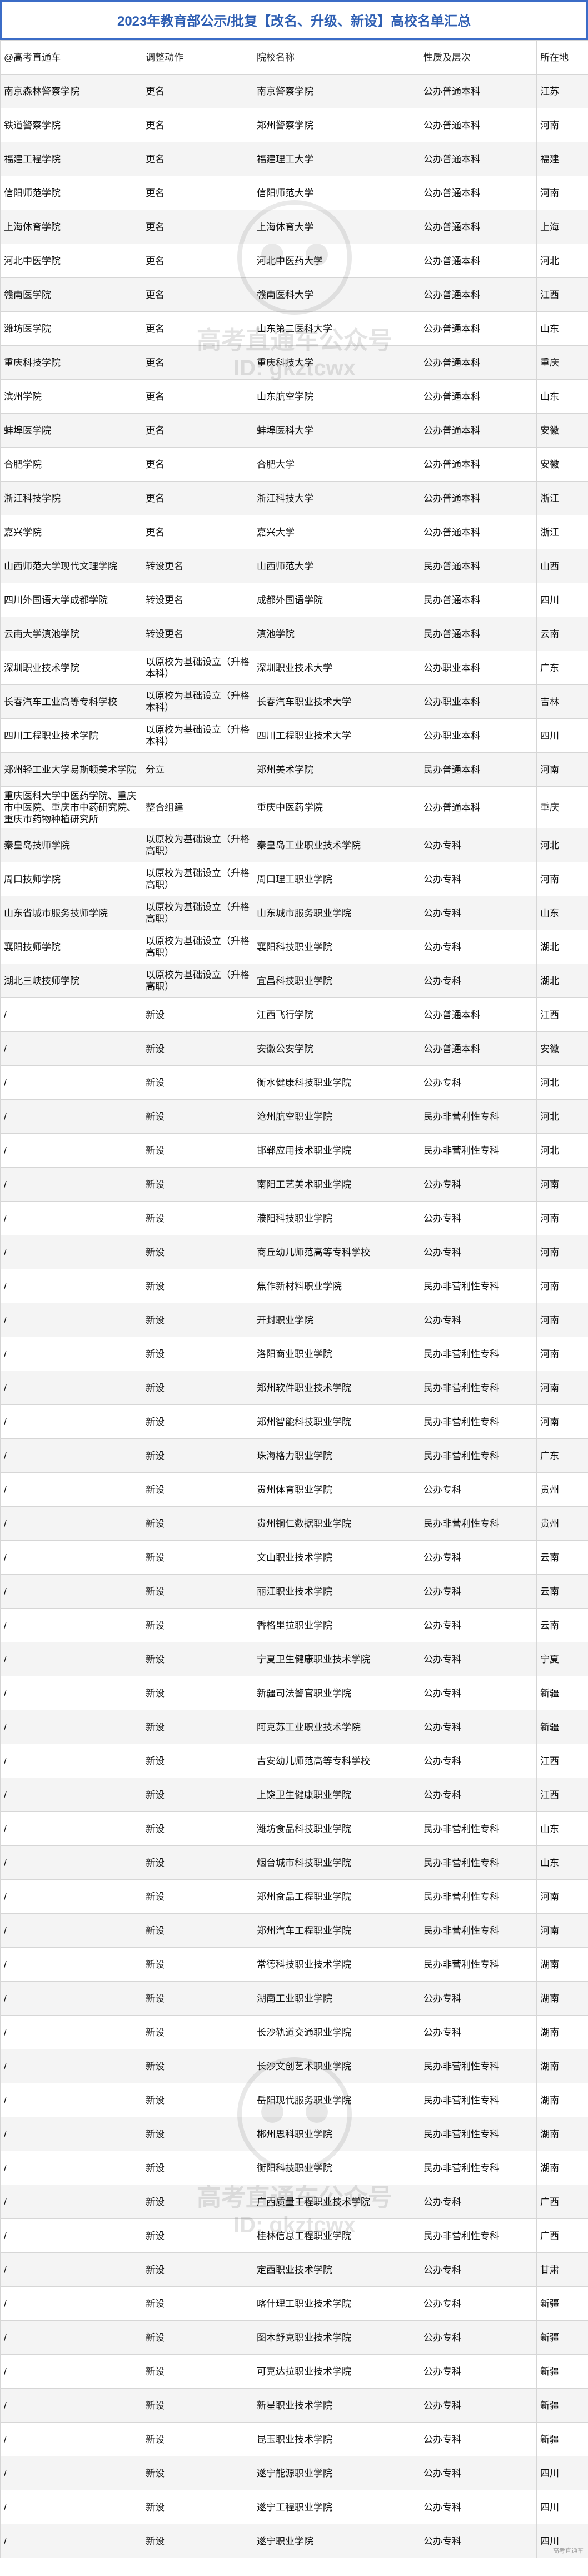 The width and height of the screenshot is (588, 2576). What do you see at coordinates (562, 566) in the screenshot?
I see `cell-location: 山西` at bounding box center [562, 566].